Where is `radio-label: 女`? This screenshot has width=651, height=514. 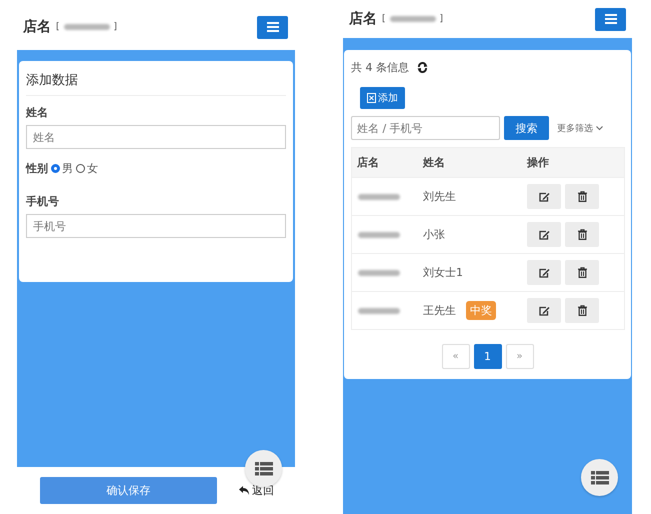
radio-label: 女 is located at coordinates (92, 168).